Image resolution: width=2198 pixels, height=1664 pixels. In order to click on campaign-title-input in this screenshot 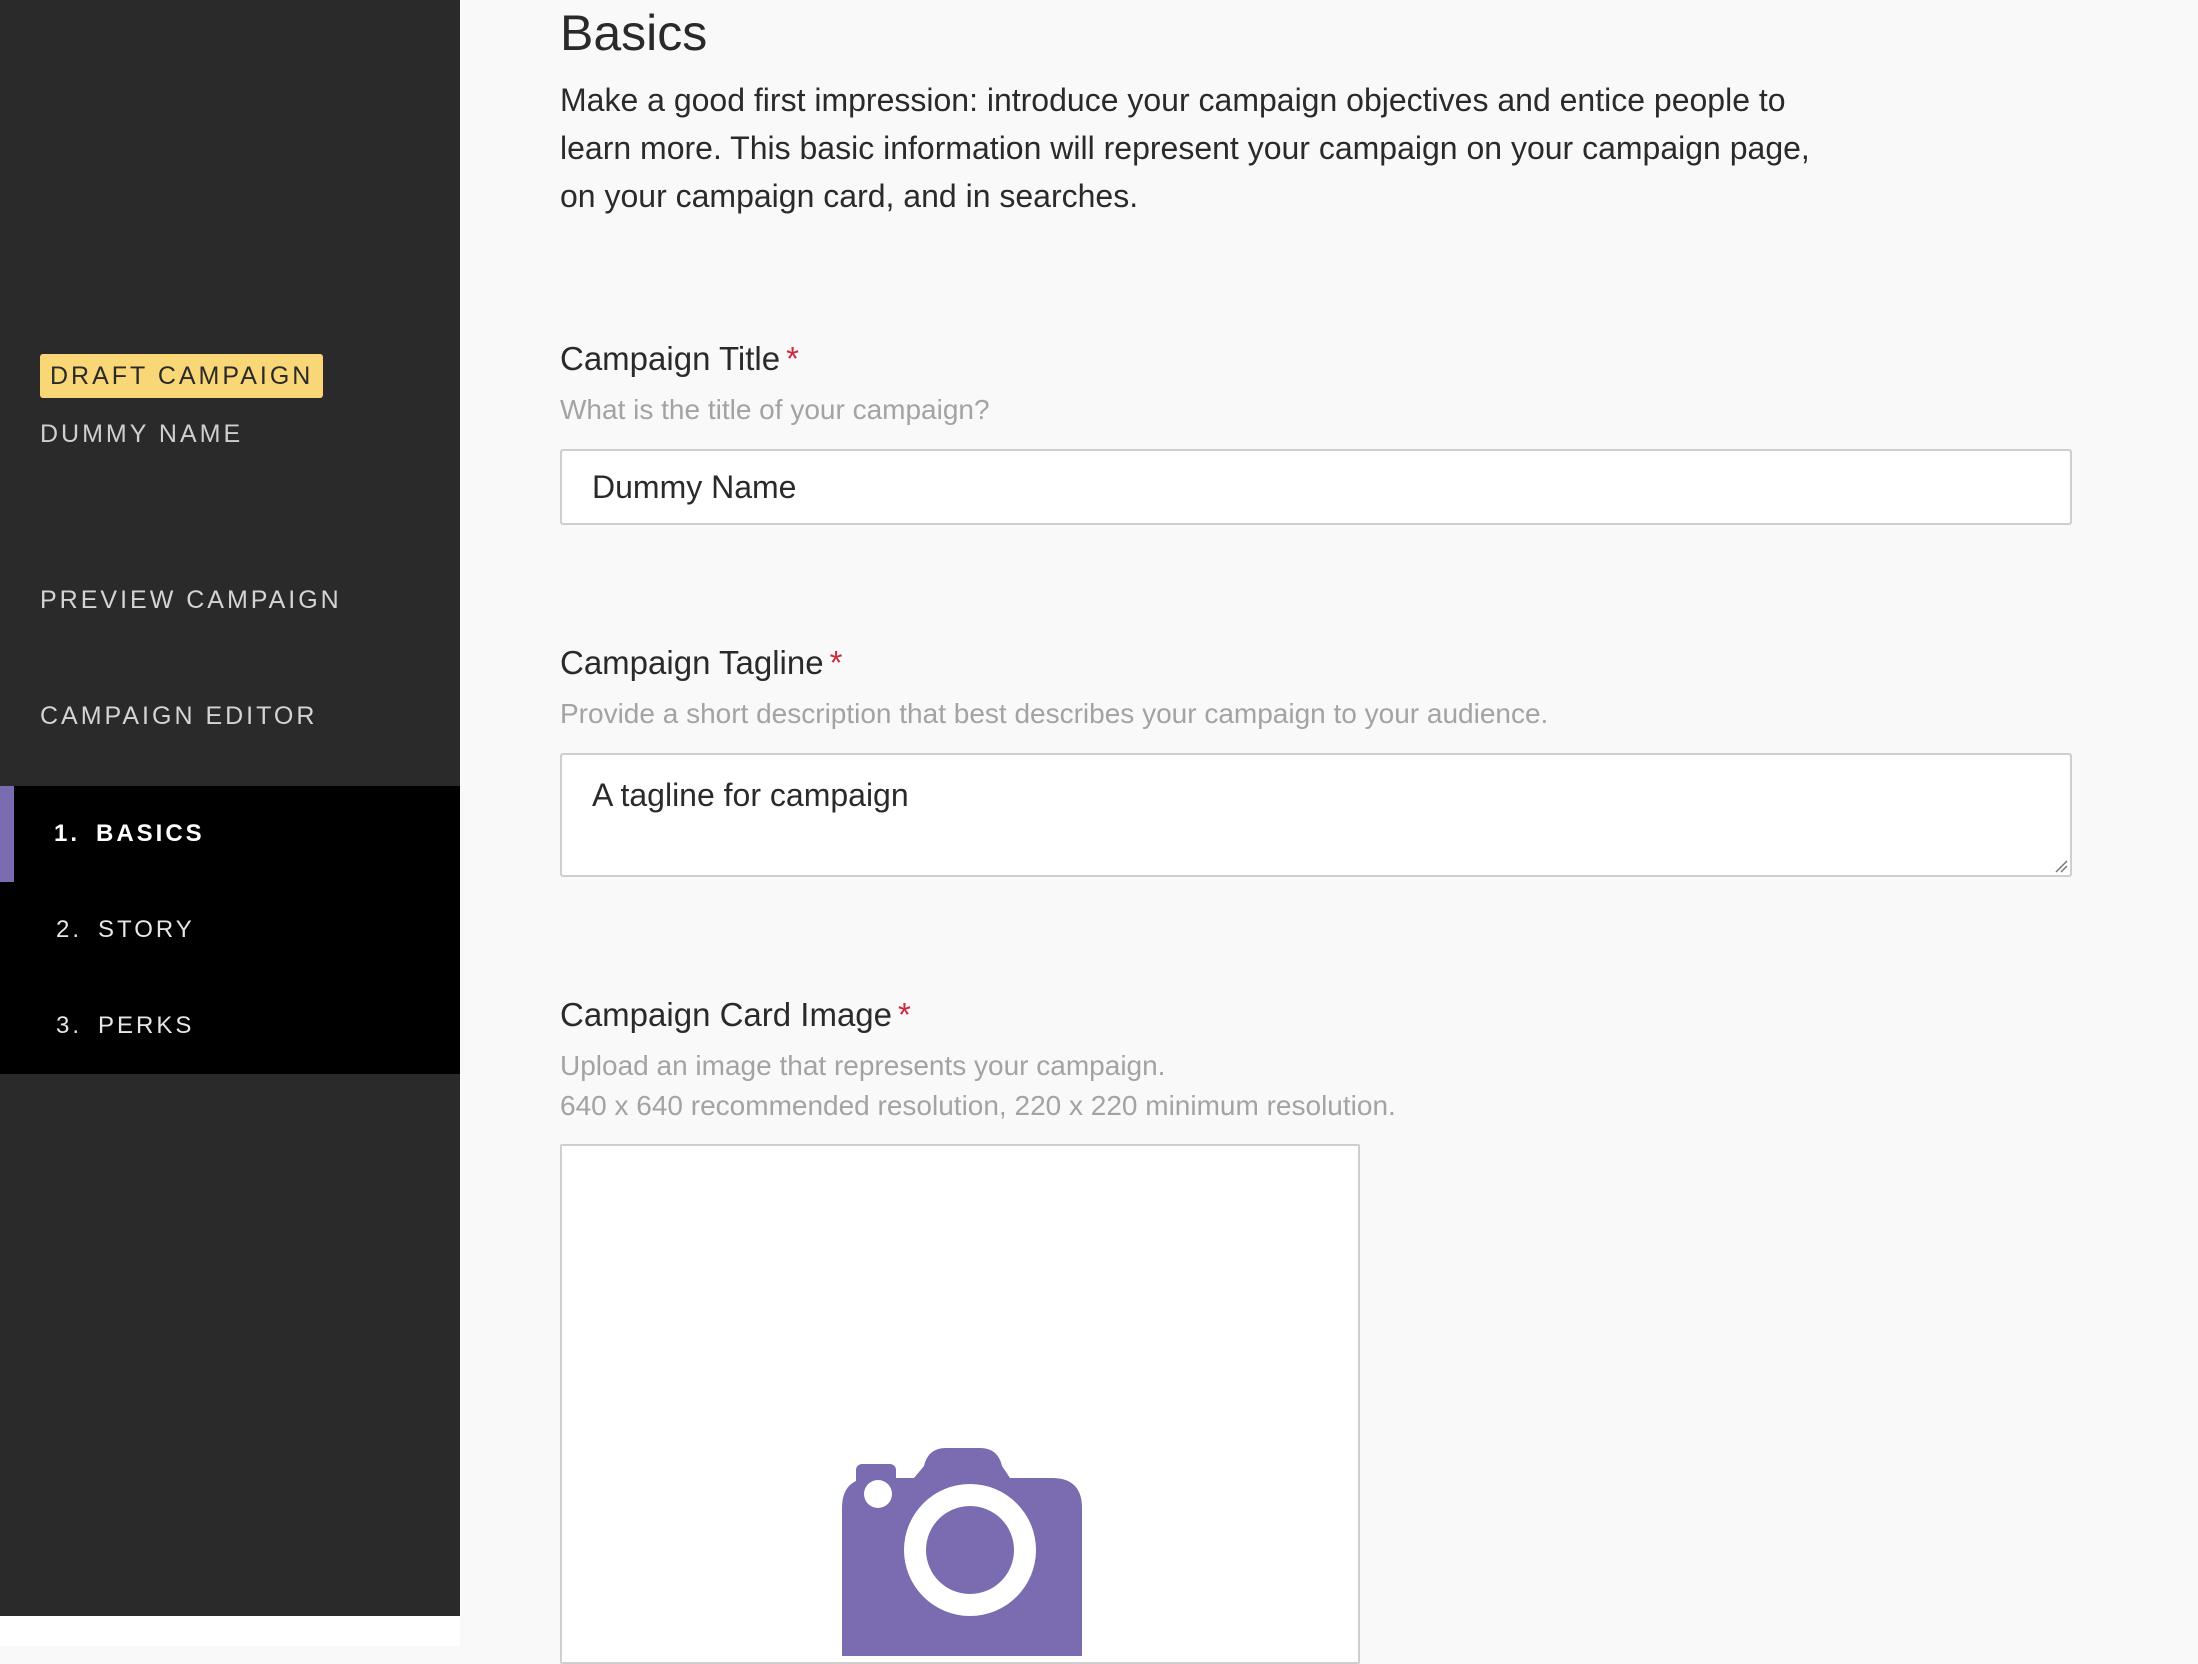, I will do `click(1316, 487)`.